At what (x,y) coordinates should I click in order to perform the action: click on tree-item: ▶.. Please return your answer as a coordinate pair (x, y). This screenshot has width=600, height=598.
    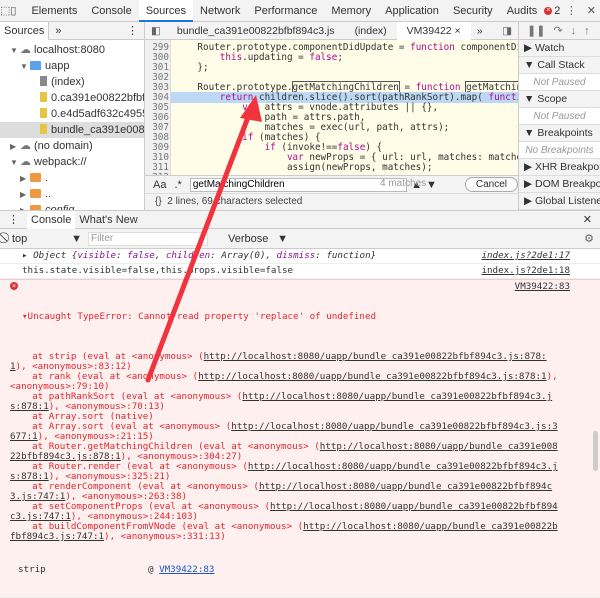
    Looking at the image, I should click on (72, 178).